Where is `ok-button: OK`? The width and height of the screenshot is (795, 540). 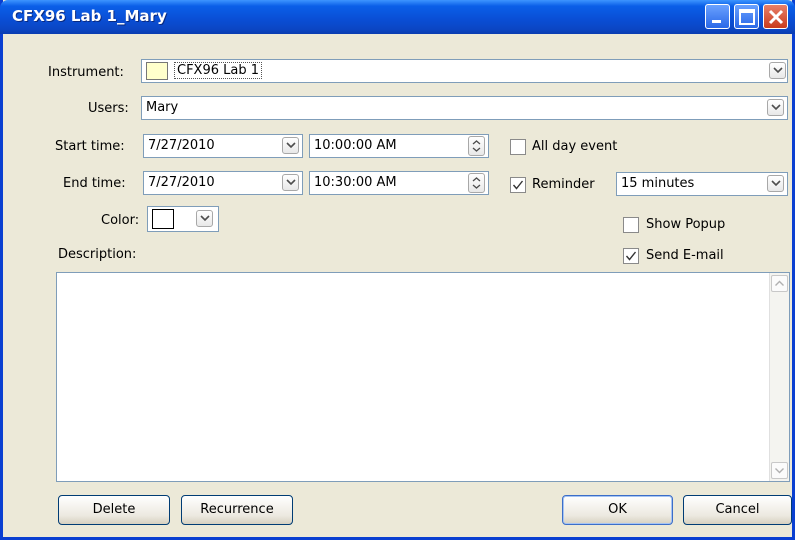
ok-button: OK is located at coordinates (617, 510).